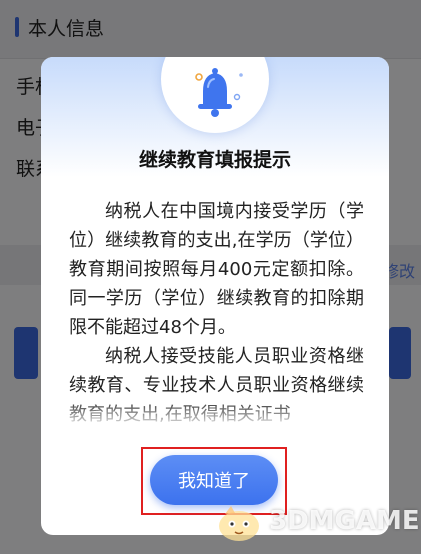 The height and width of the screenshot is (554, 421). Describe the element at coordinates (215, 95) in the screenshot. I see `bell-icon` at that location.